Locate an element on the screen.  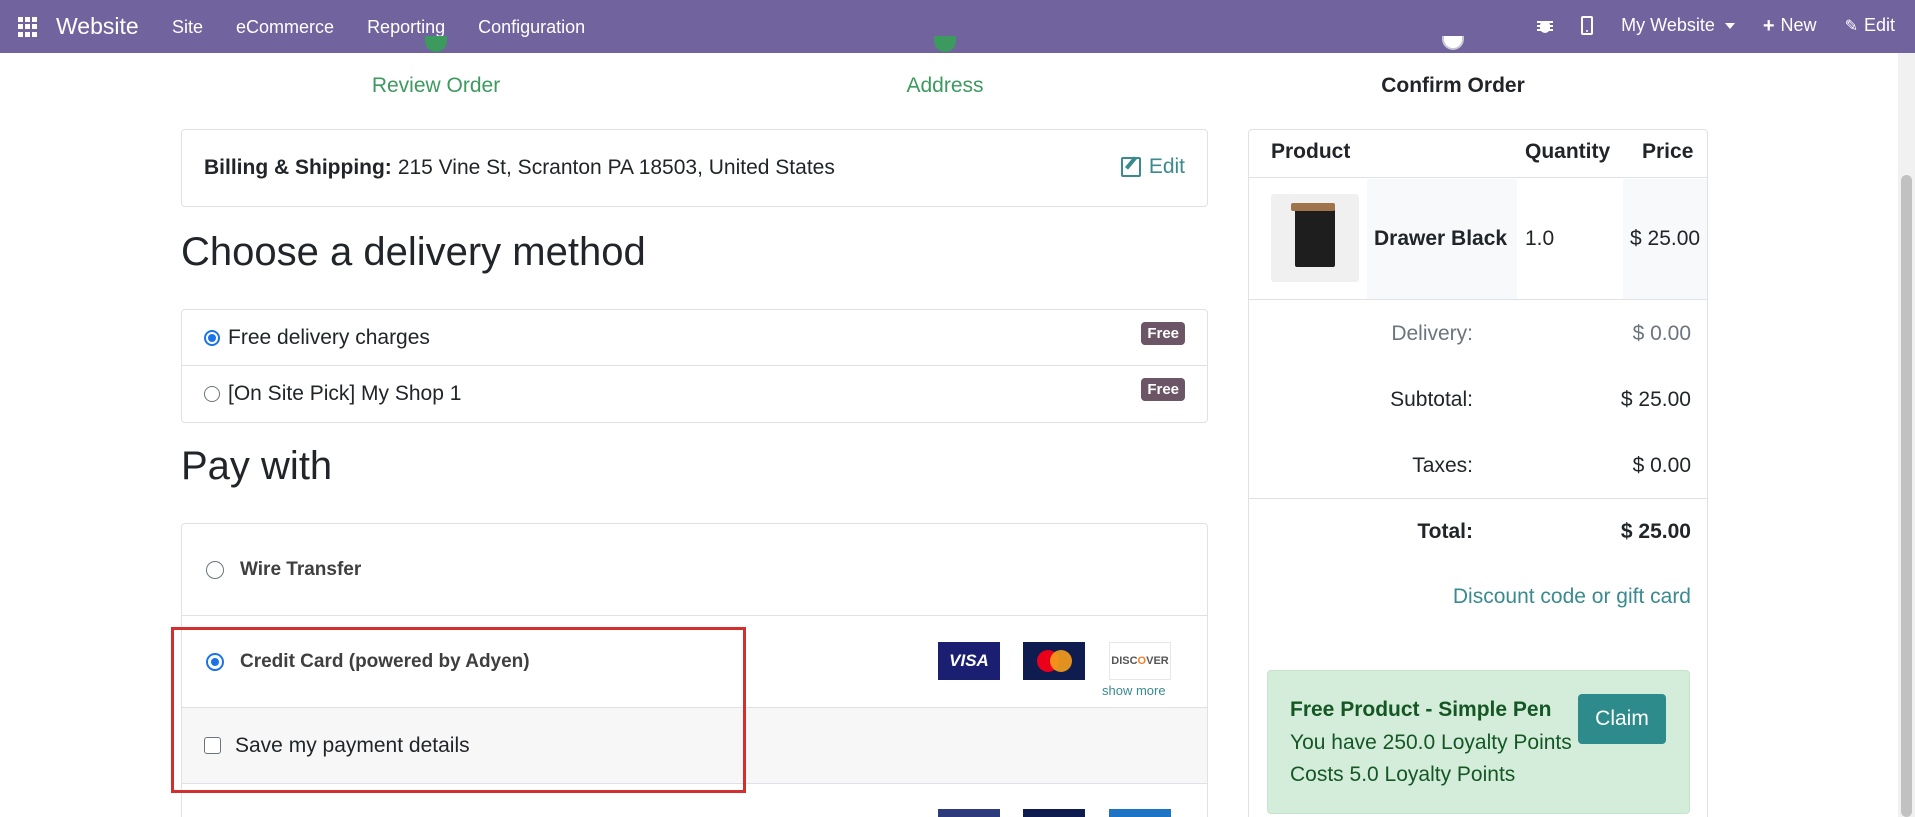
delivery-radio-free is located at coordinates (212, 337).